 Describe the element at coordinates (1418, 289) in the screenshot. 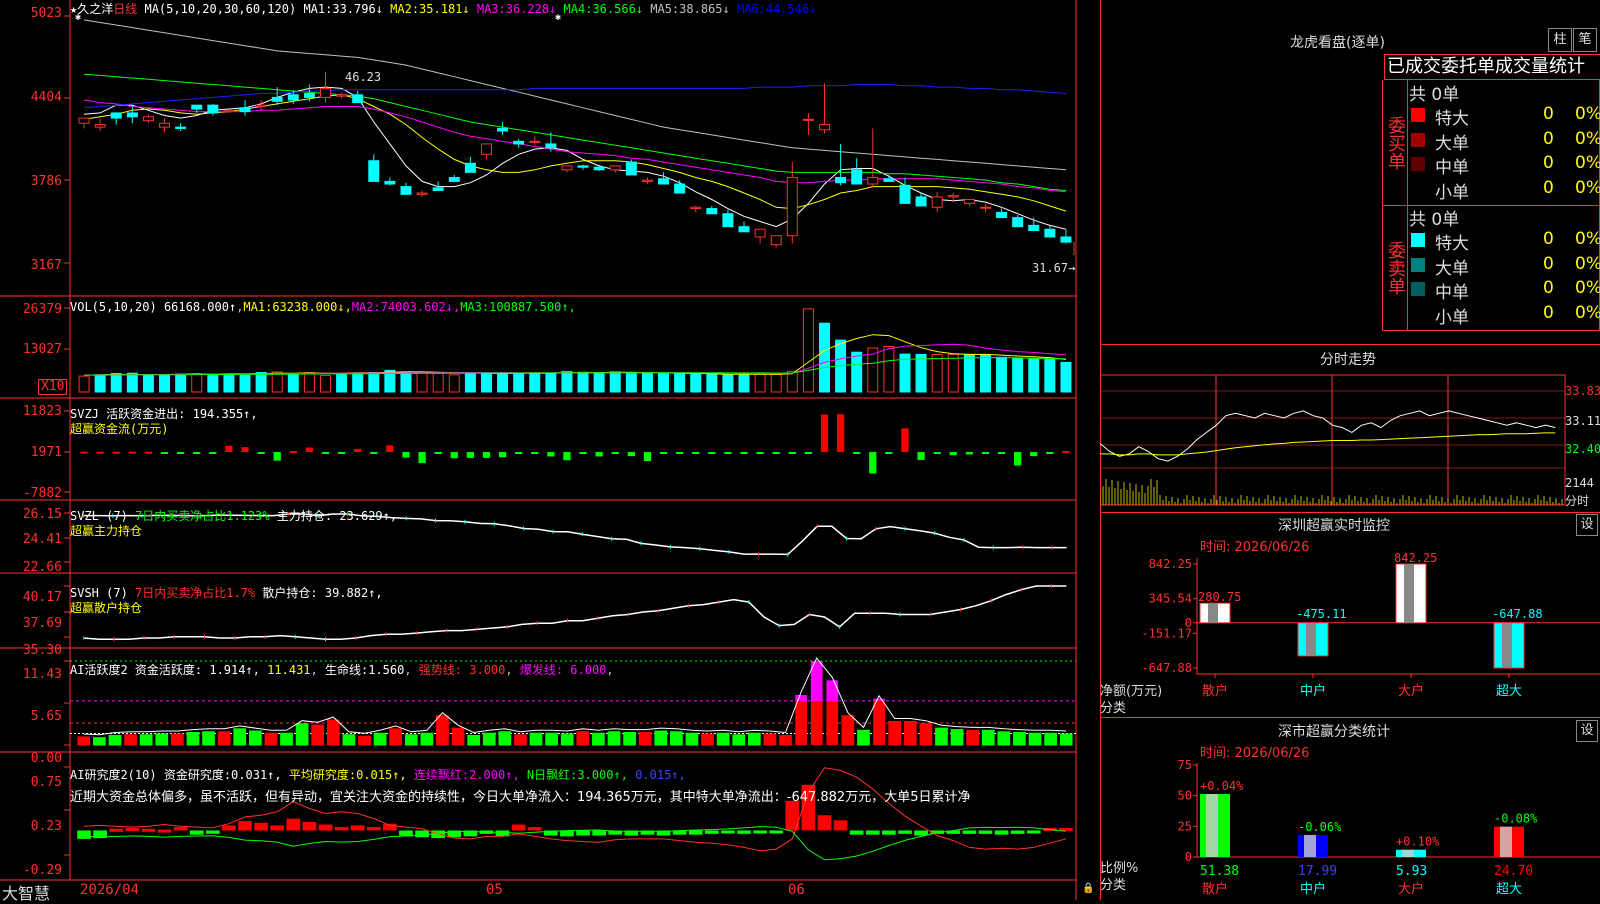

I see `color-swatch` at that location.